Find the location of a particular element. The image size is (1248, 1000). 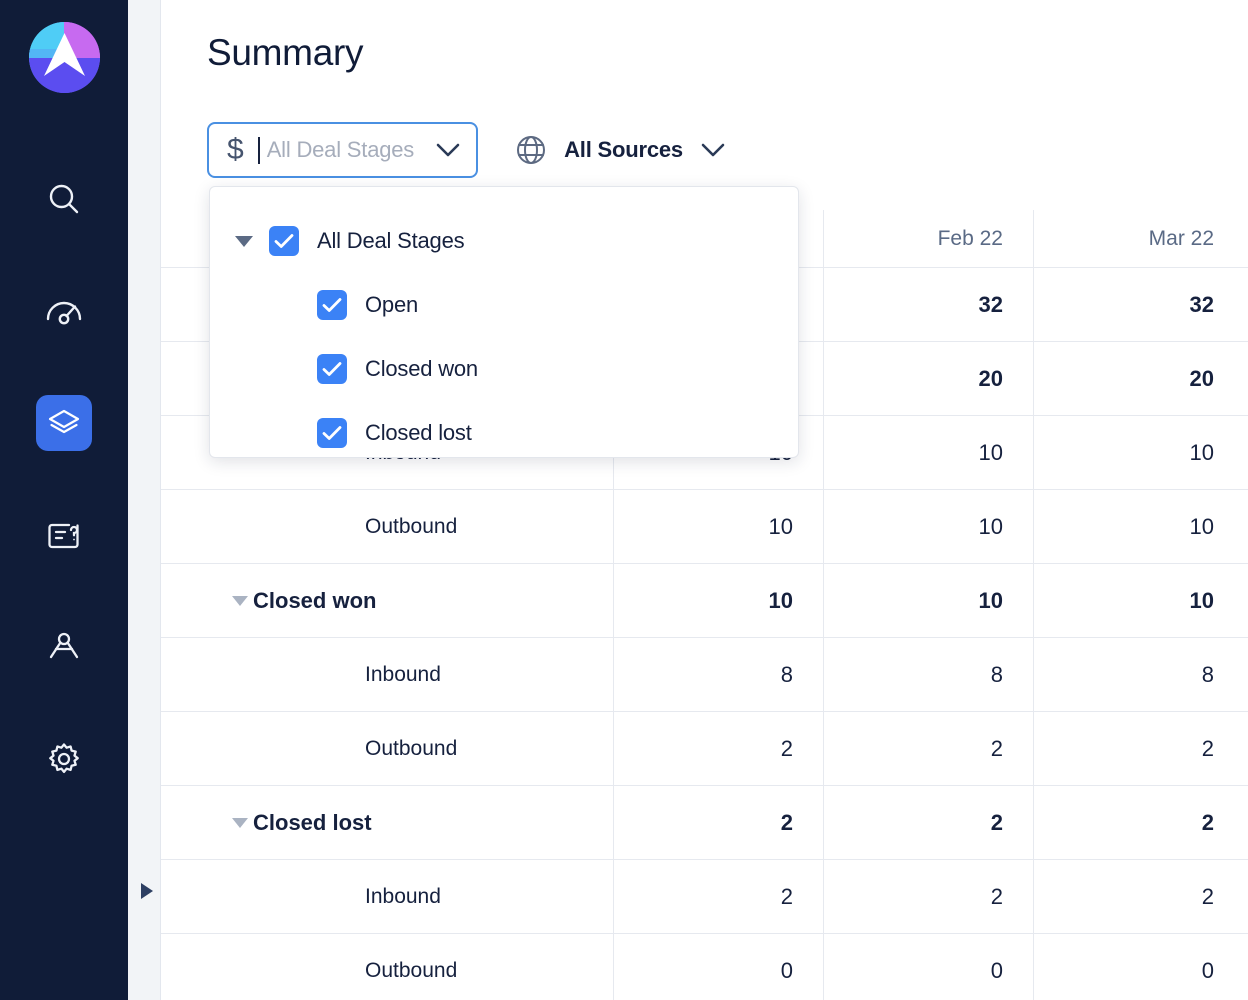

table-row-label: Closed won is located at coordinates (315, 600).